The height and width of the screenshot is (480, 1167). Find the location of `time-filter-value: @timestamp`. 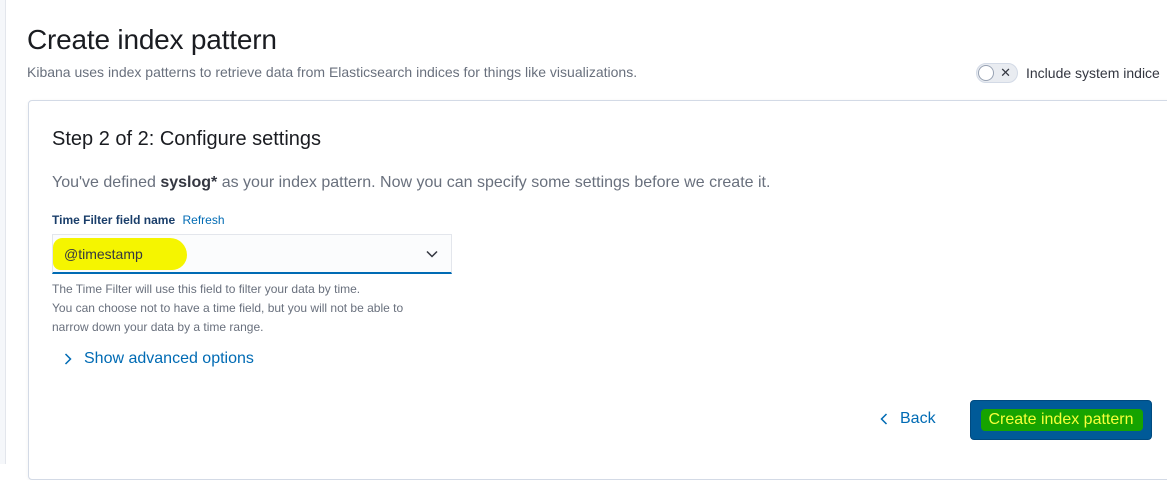

time-filter-value: @timestamp is located at coordinates (103, 254).